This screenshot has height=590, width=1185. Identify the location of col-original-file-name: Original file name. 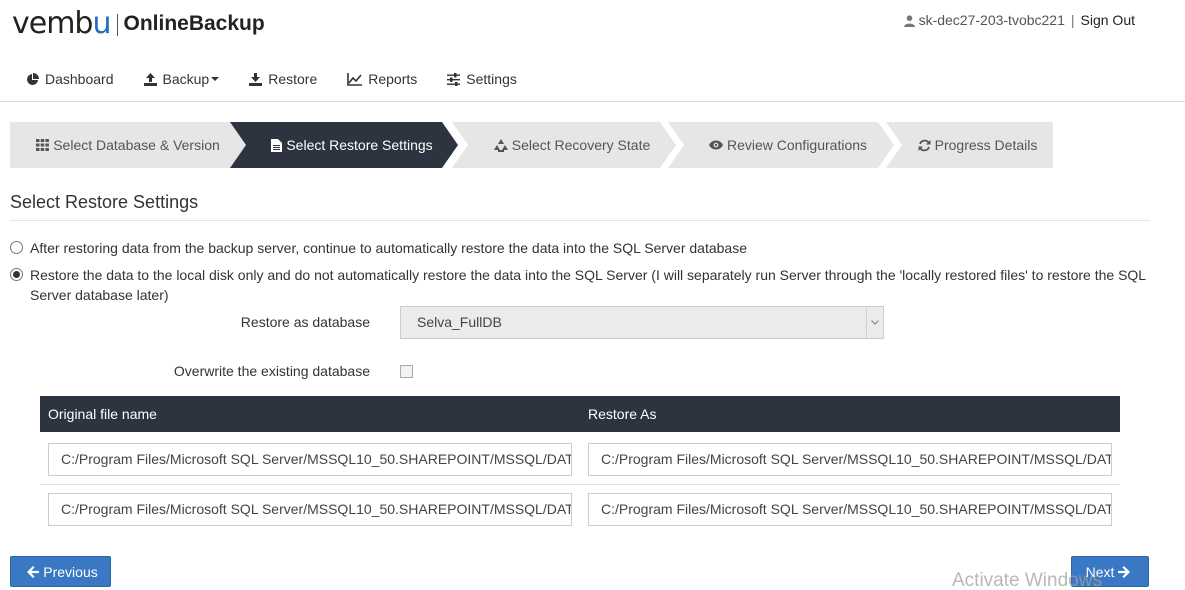
(102, 414).